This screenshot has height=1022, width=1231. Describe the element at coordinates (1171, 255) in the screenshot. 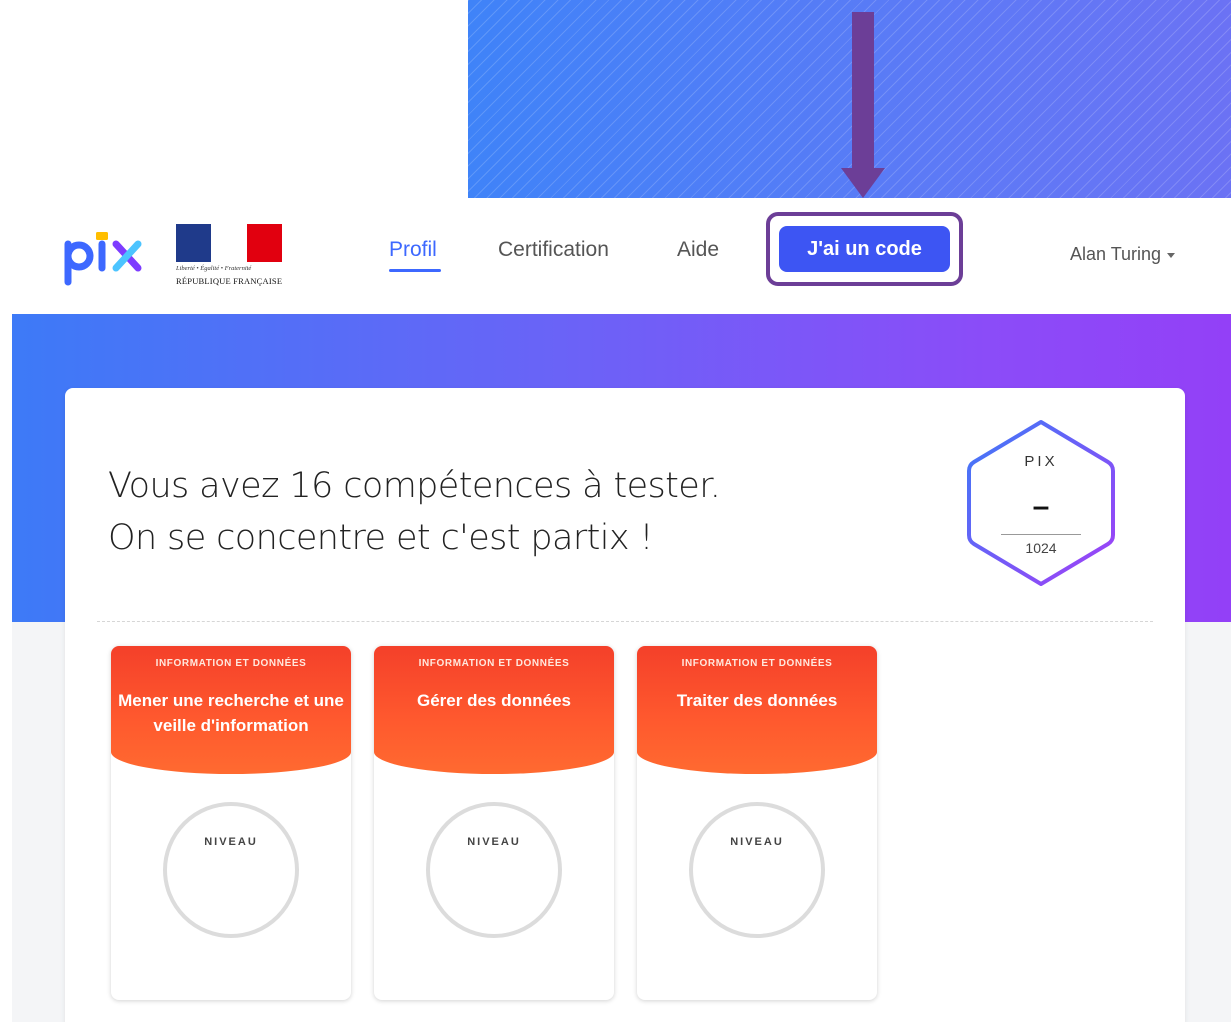

I see `caret-down-icon` at that location.